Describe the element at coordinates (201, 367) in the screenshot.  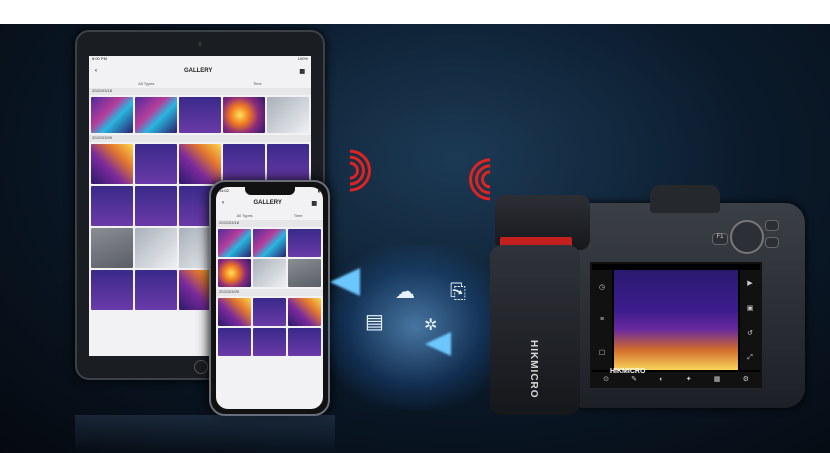
I see `tablet-home-button` at that location.